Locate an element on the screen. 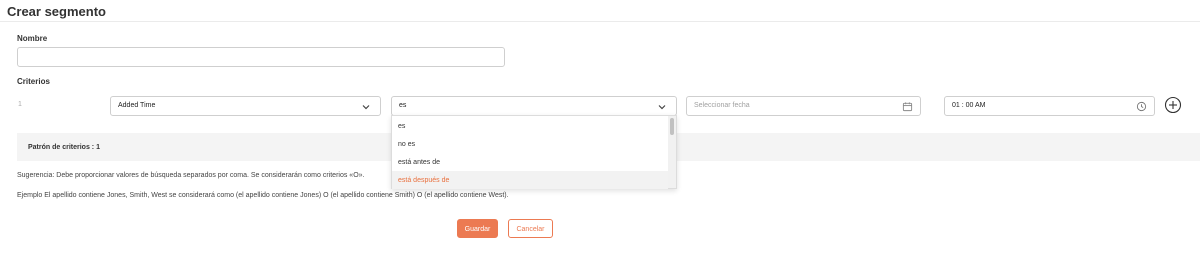  name-label: Nombre is located at coordinates (32, 38).